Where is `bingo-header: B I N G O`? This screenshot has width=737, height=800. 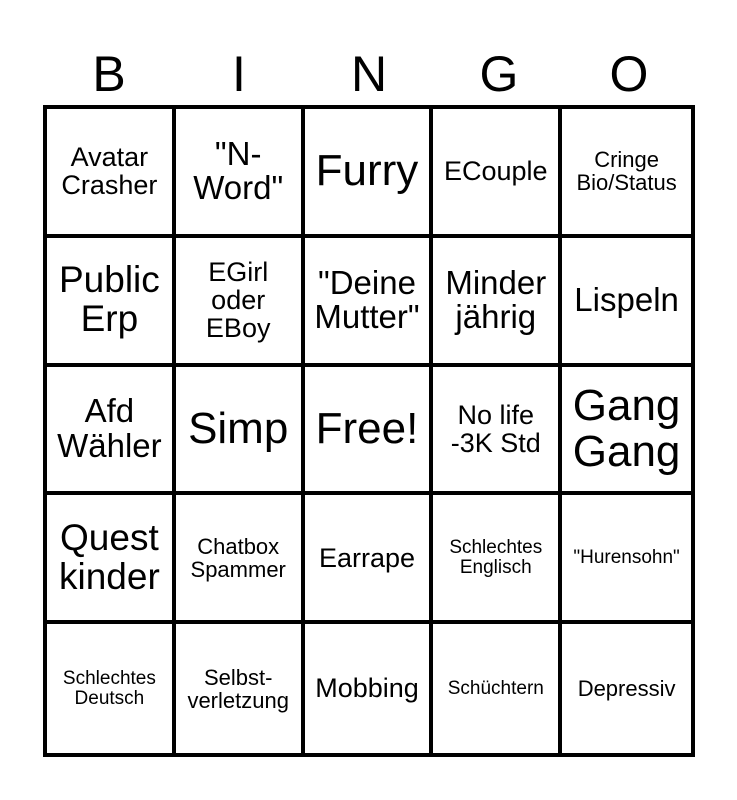
bingo-header: B I N G O is located at coordinates (369, 74).